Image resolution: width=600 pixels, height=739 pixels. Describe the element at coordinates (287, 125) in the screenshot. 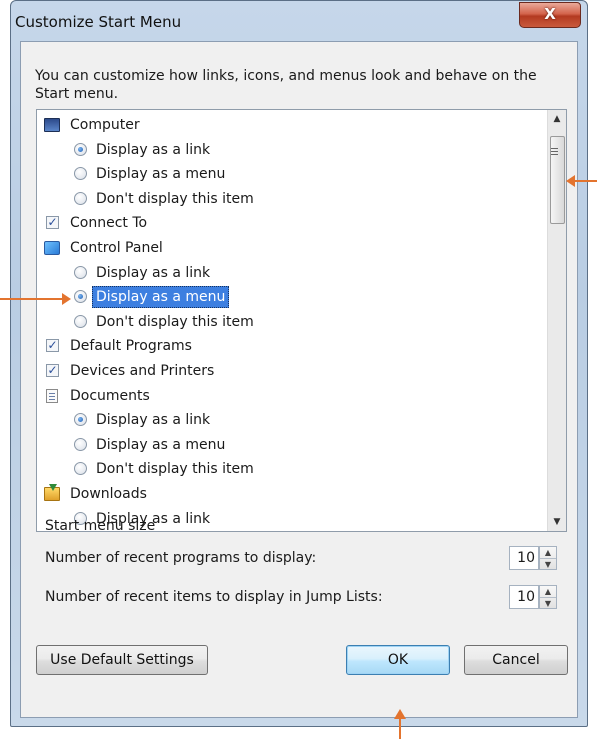

I see `item-row: Computer` at that location.